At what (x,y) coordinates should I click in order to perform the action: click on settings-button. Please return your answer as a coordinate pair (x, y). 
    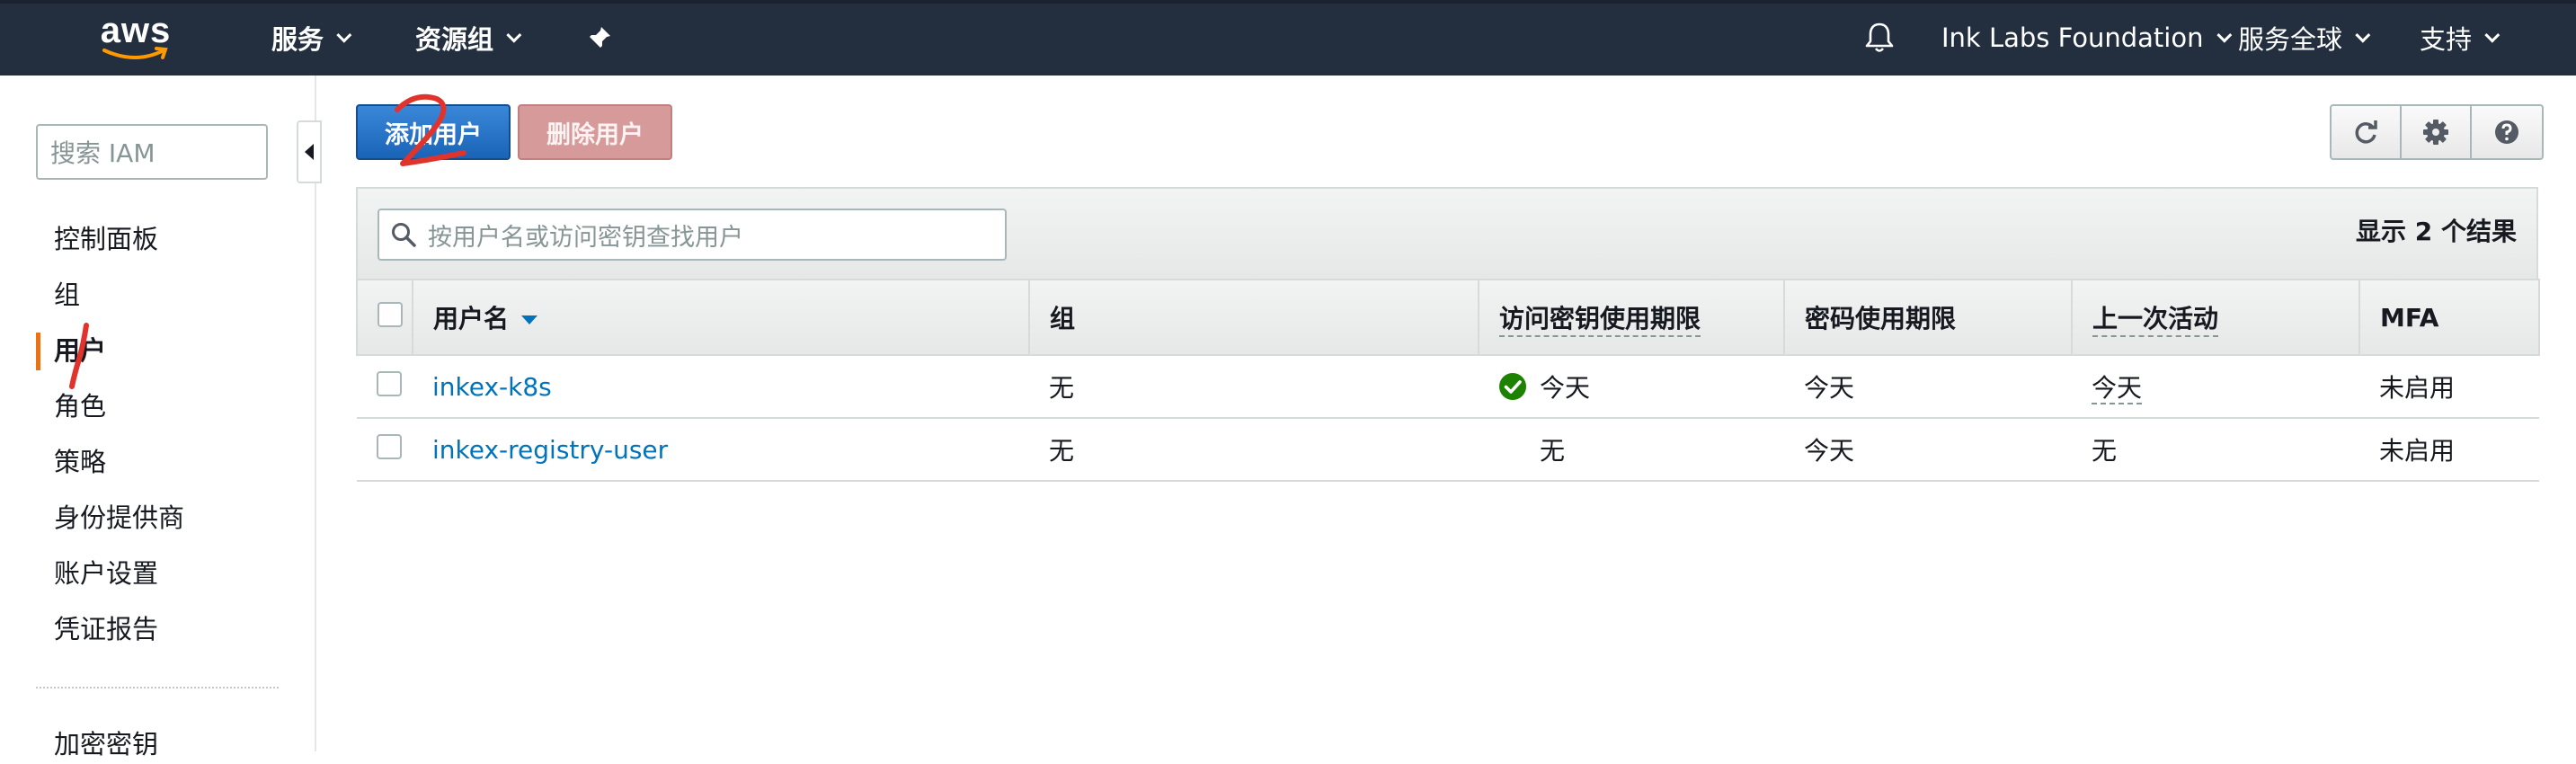
    Looking at the image, I should click on (2437, 132).